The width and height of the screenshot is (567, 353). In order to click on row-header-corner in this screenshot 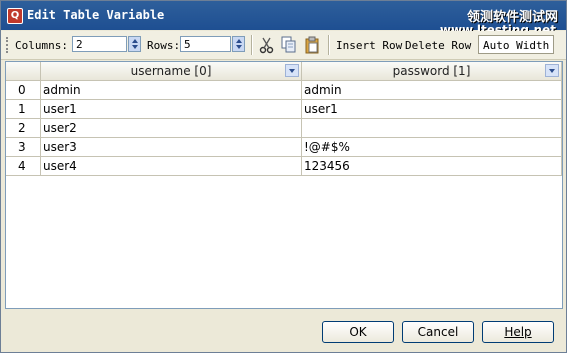, I will do `click(23, 71)`.